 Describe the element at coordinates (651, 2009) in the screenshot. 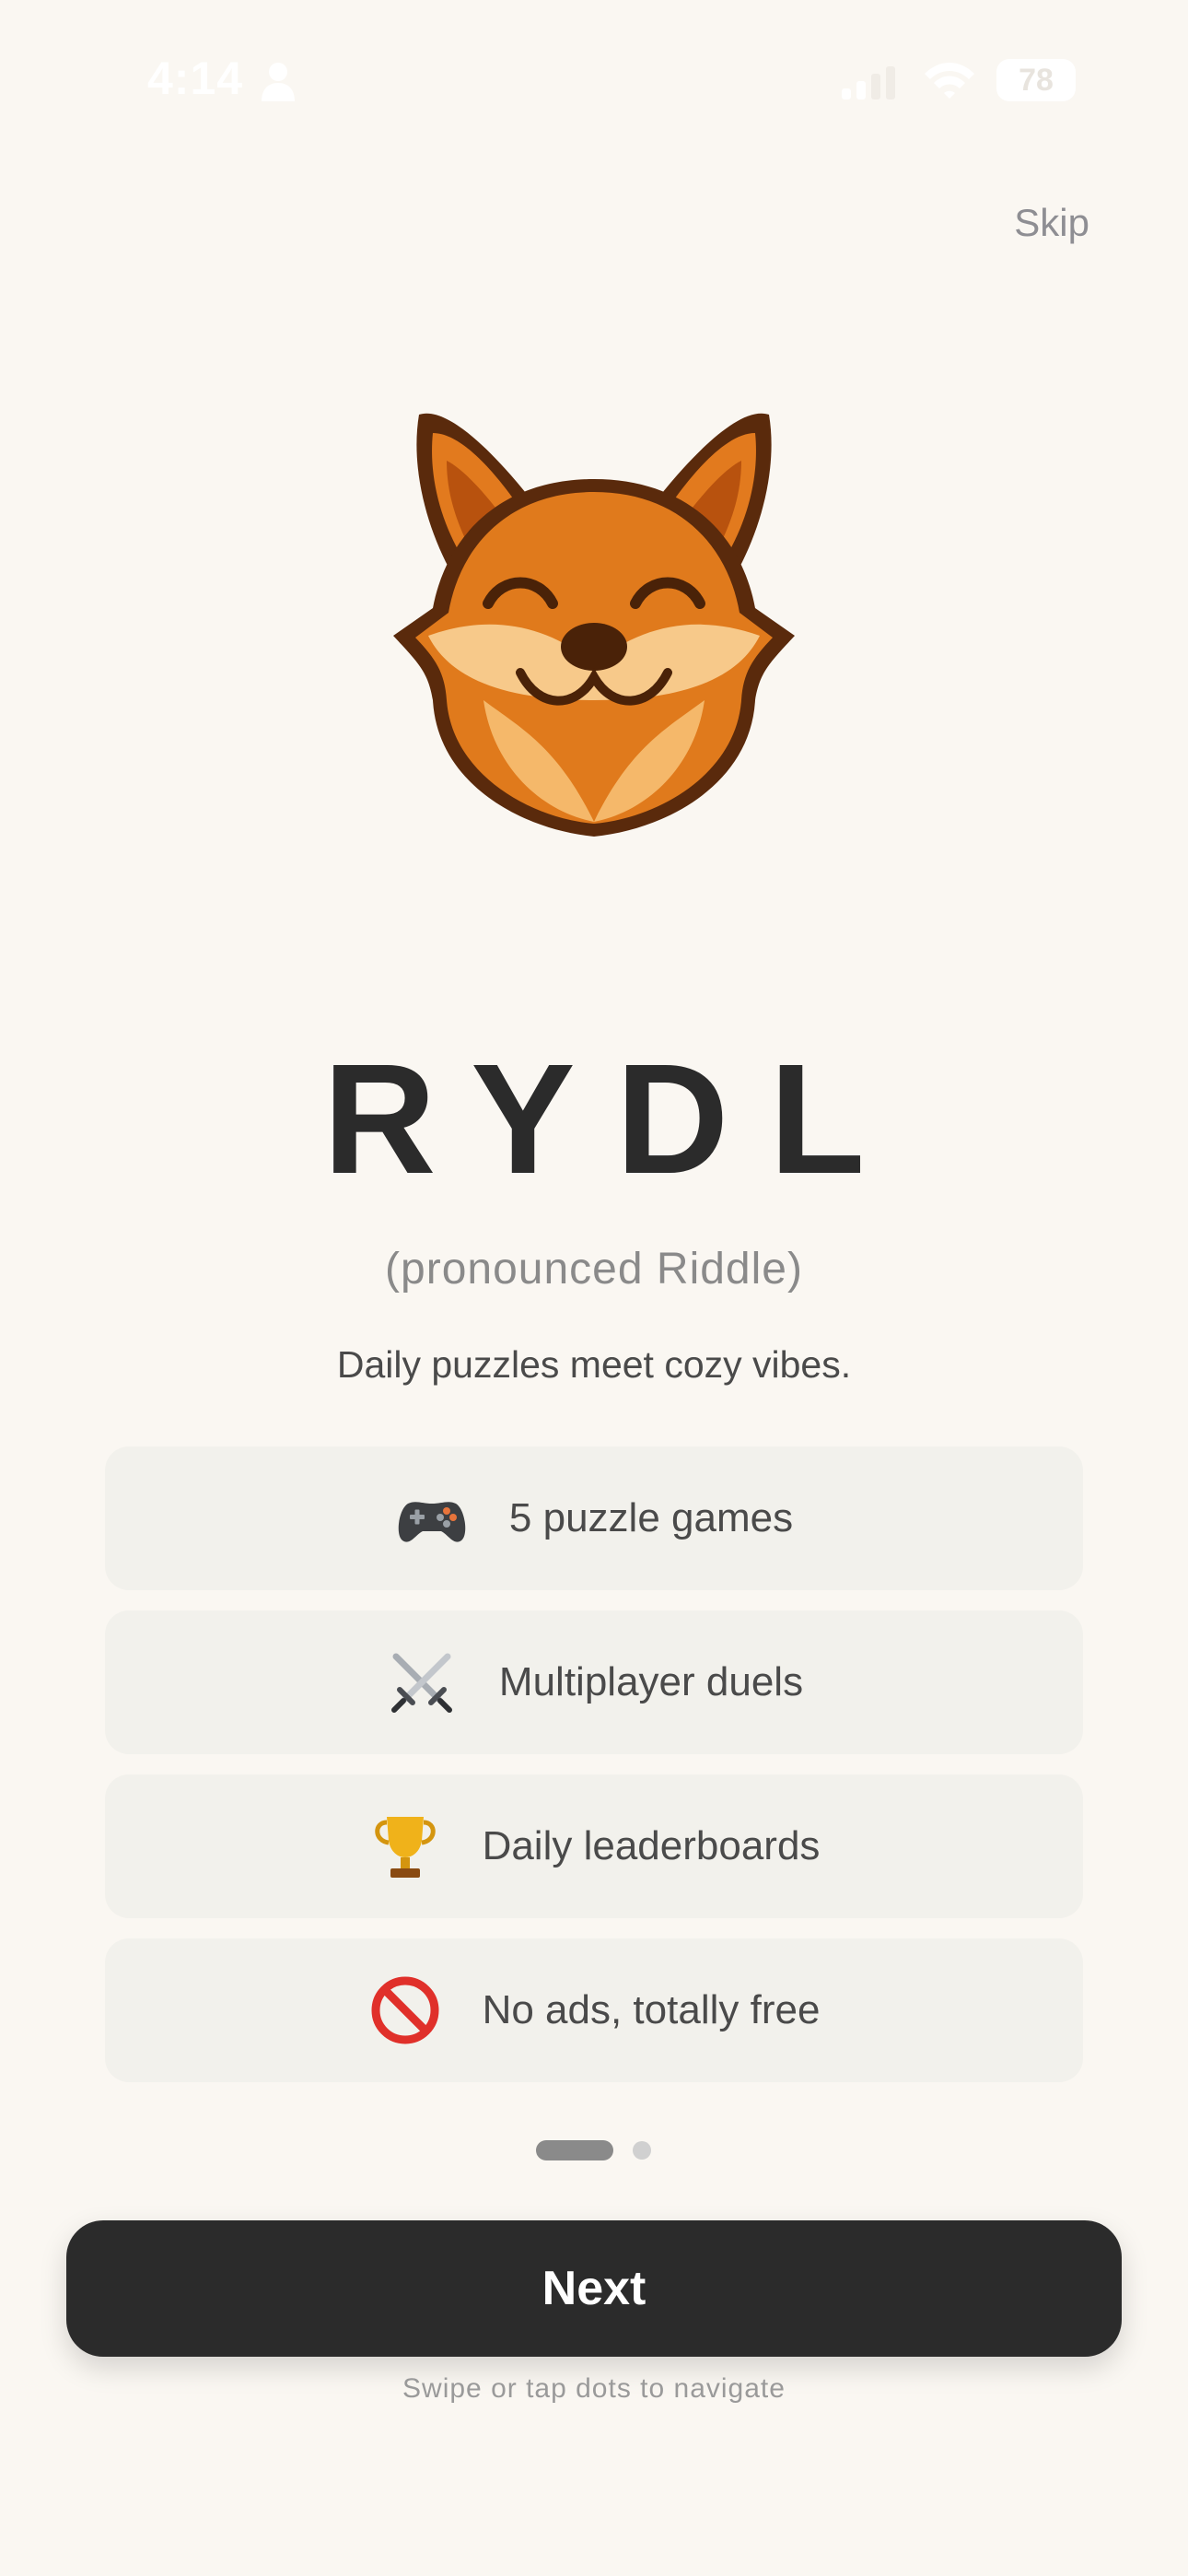

I see `feature-label: No ads, totally free` at that location.